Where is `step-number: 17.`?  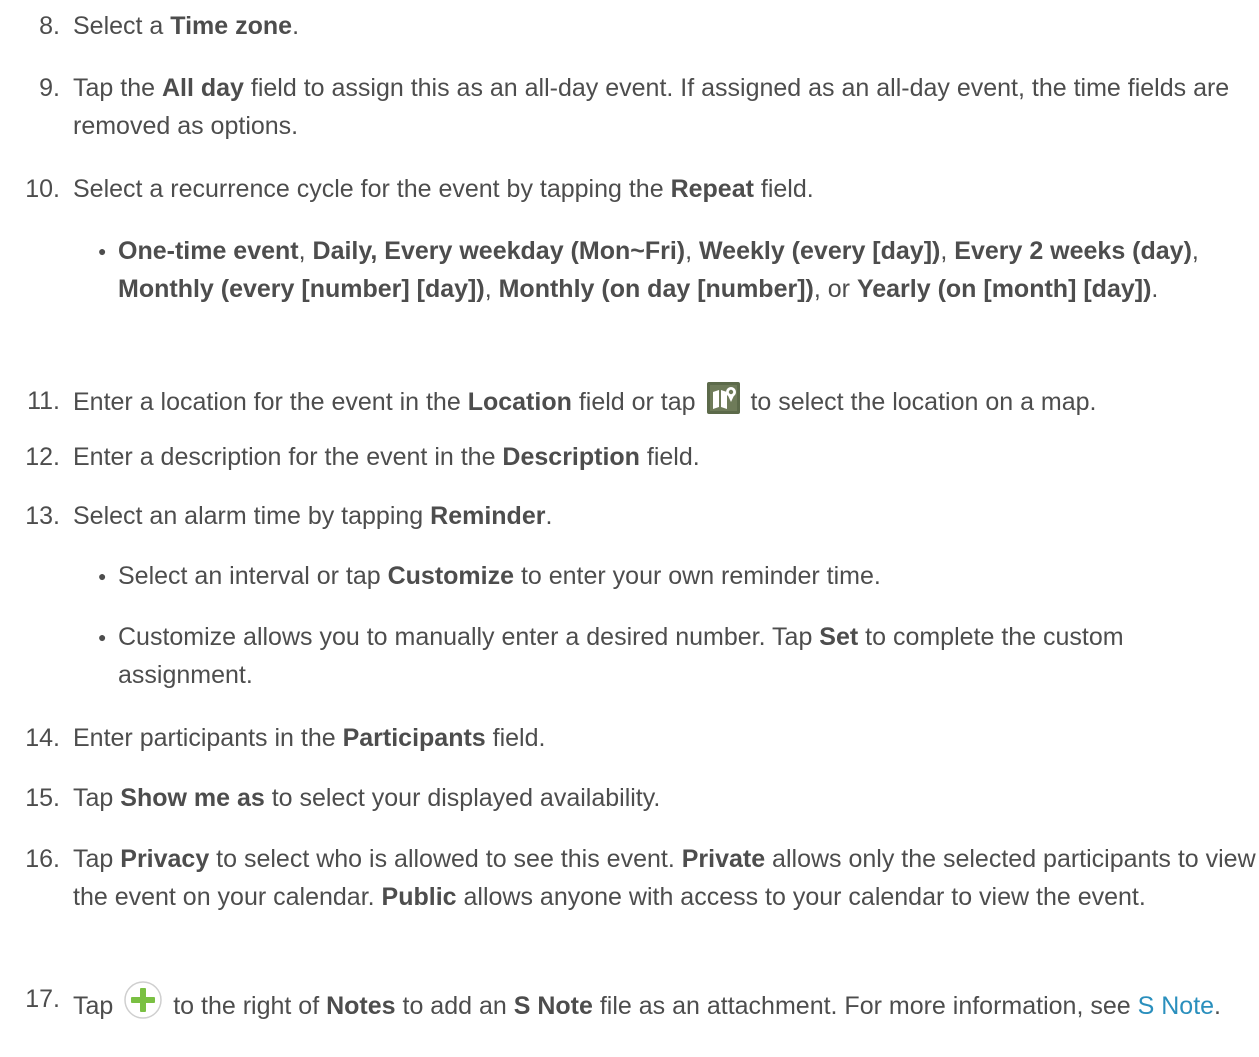
step-number: 17. is located at coordinates (42, 999).